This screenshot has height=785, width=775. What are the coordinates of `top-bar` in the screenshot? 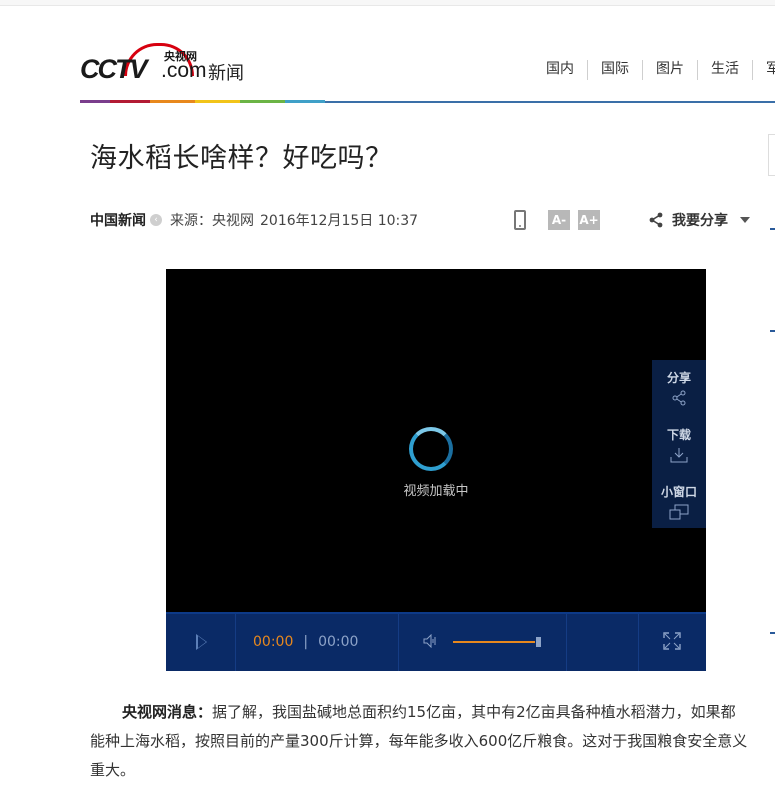 It's located at (387, 3).